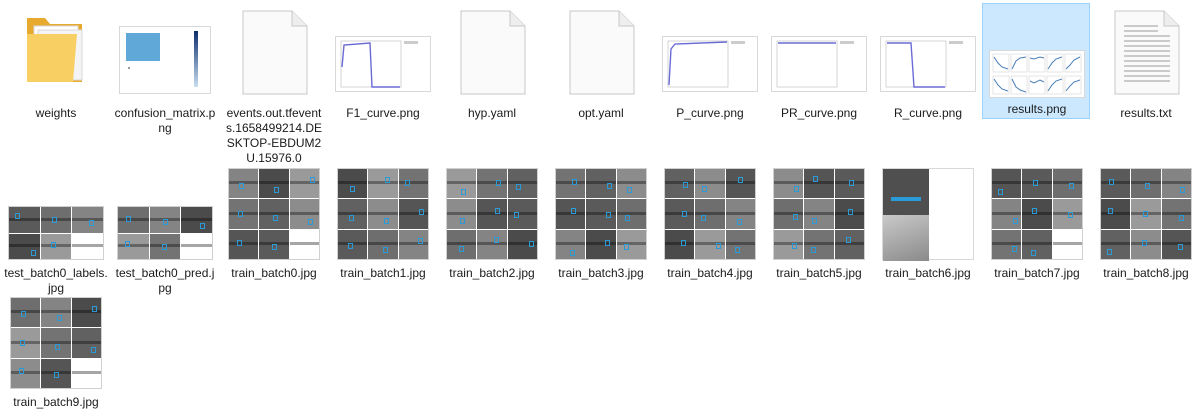 The height and width of the screenshot is (414, 1197). Describe the element at coordinates (1037, 54) in the screenshot. I see `results-thumbnail` at that location.